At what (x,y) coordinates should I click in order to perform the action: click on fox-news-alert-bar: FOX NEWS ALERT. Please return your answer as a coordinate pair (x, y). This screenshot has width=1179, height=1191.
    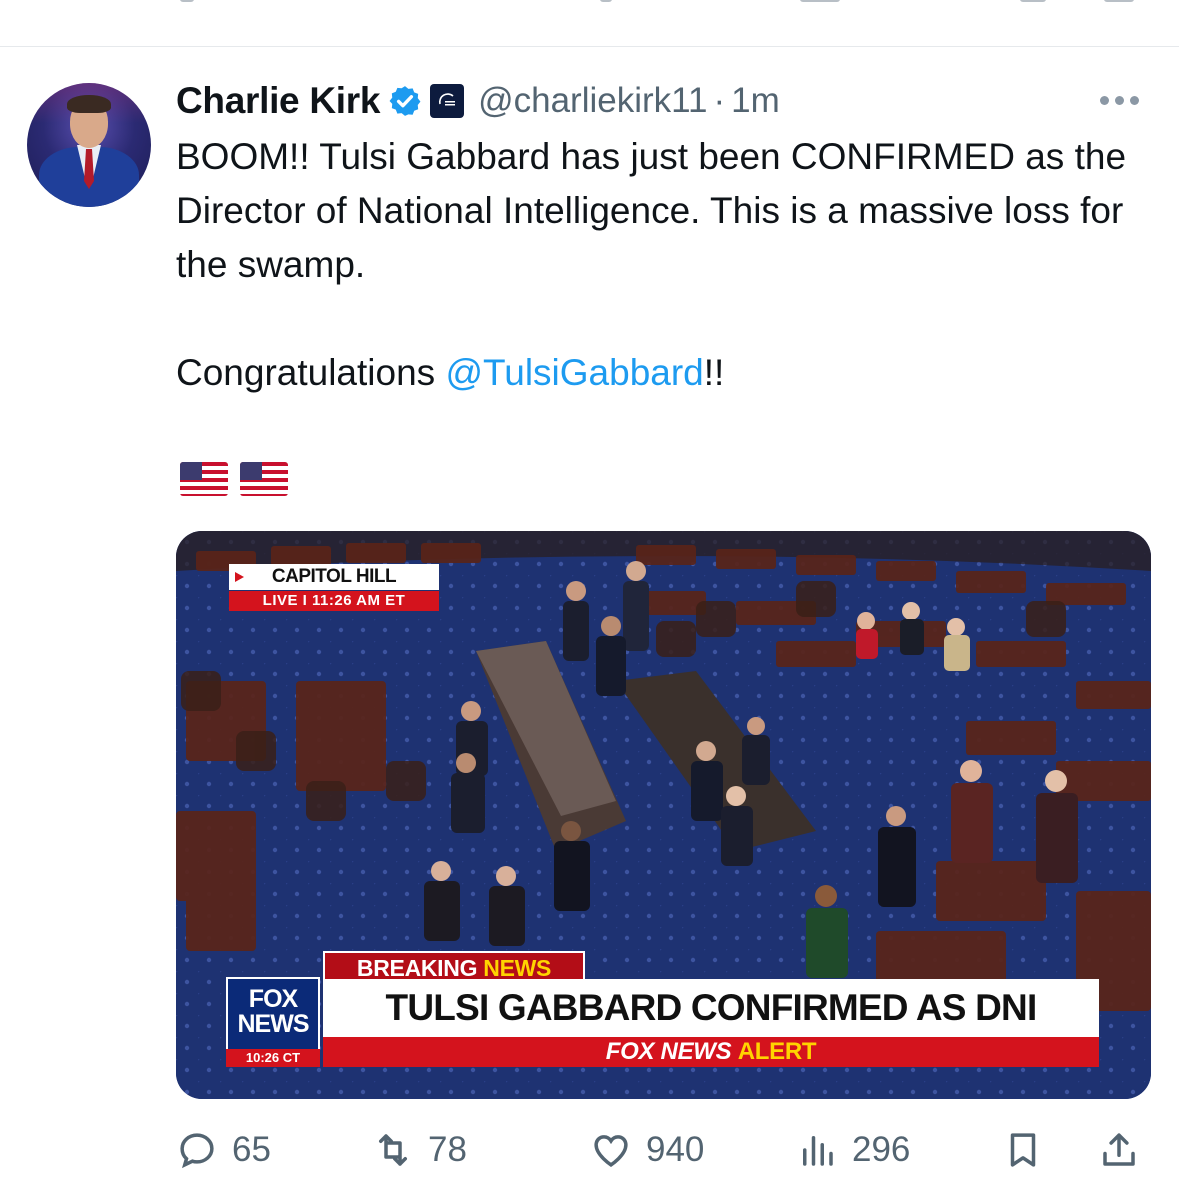
    Looking at the image, I should click on (711, 1052).